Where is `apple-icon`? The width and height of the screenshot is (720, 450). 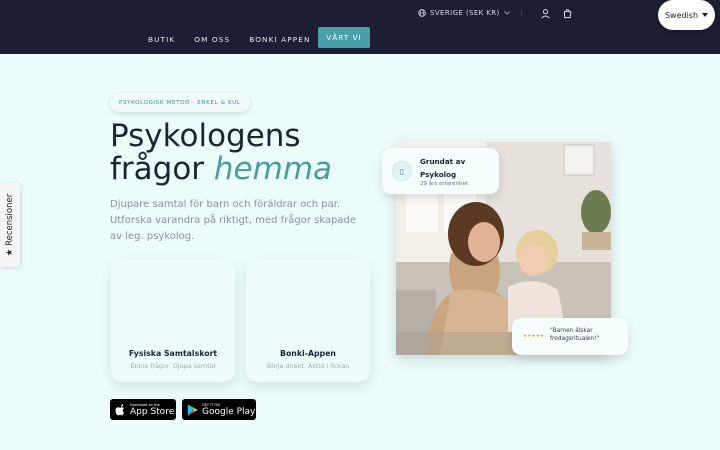 apple-icon is located at coordinates (120, 409).